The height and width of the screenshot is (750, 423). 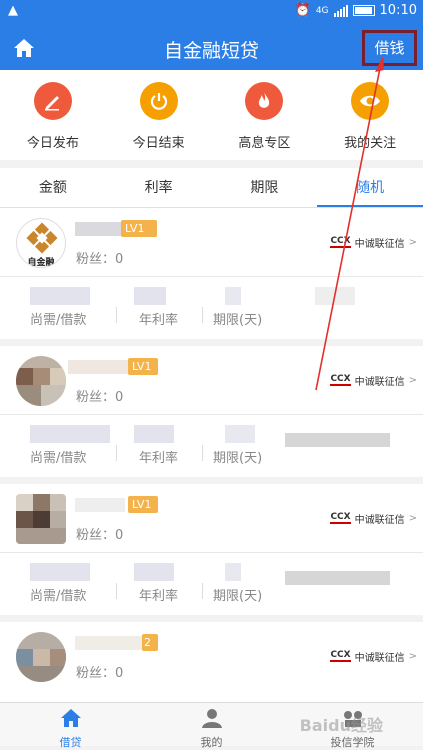 I want to click on tab-random: 随机, so click(x=370, y=187).